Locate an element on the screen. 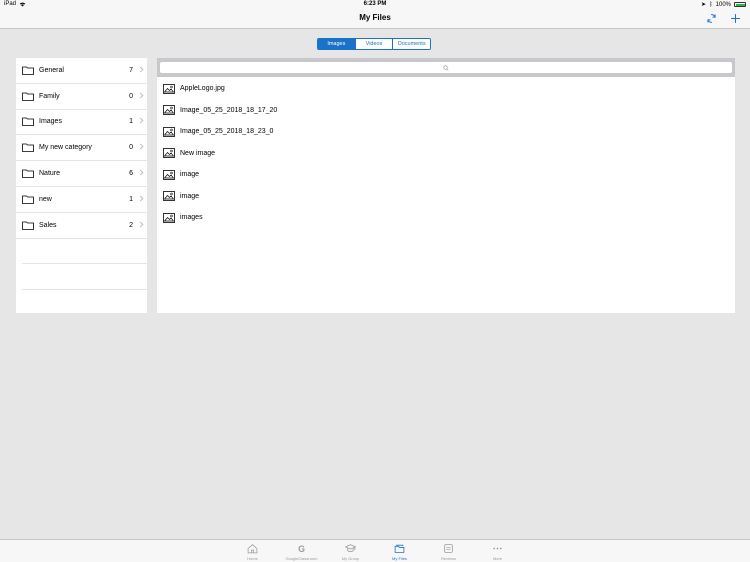 The width and height of the screenshot is (750, 562). battery-percent: 100% is located at coordinates (723, 4).